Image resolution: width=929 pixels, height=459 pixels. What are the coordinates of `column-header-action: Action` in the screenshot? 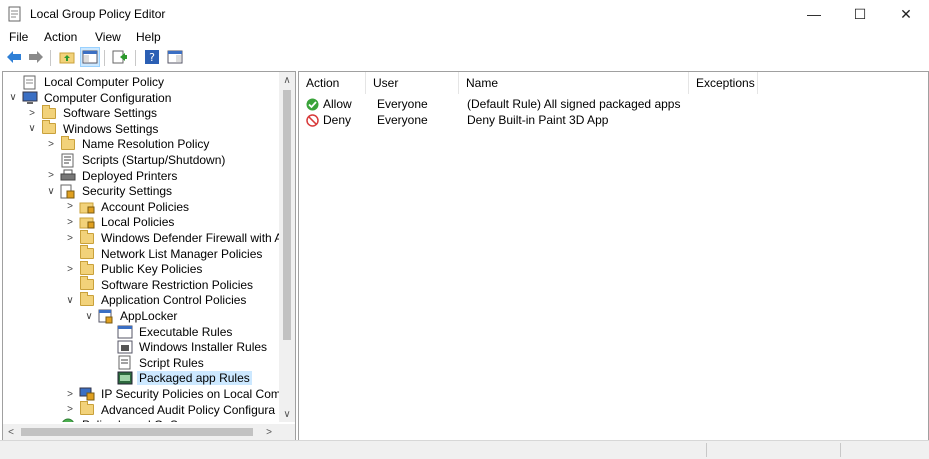 It's located at (332, 83).